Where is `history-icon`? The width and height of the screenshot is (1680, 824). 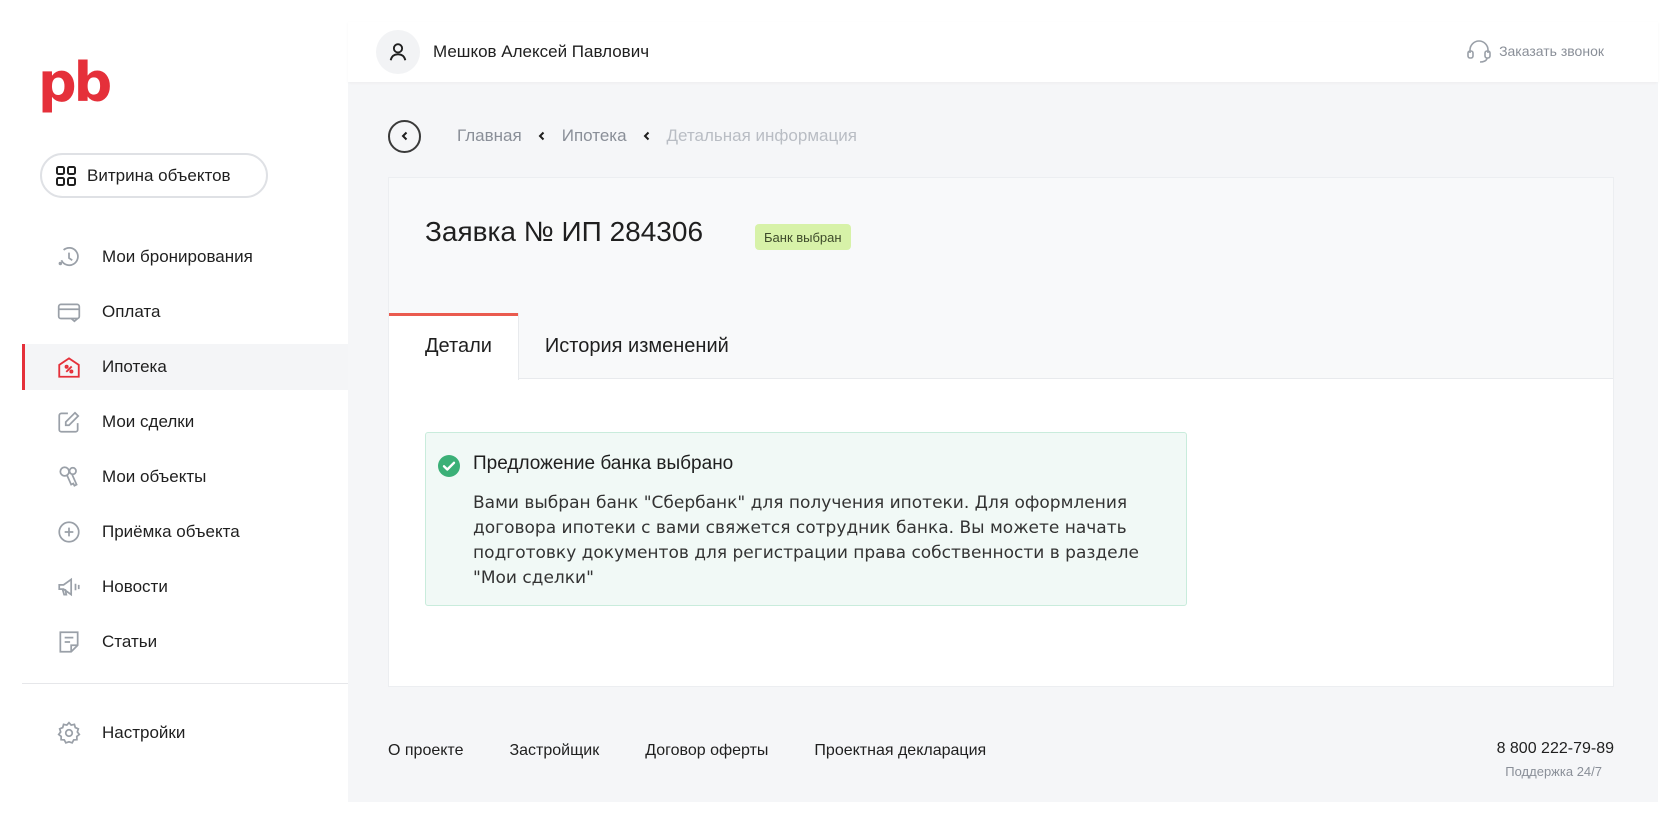
history-icon is located at coordinates (68, 257).